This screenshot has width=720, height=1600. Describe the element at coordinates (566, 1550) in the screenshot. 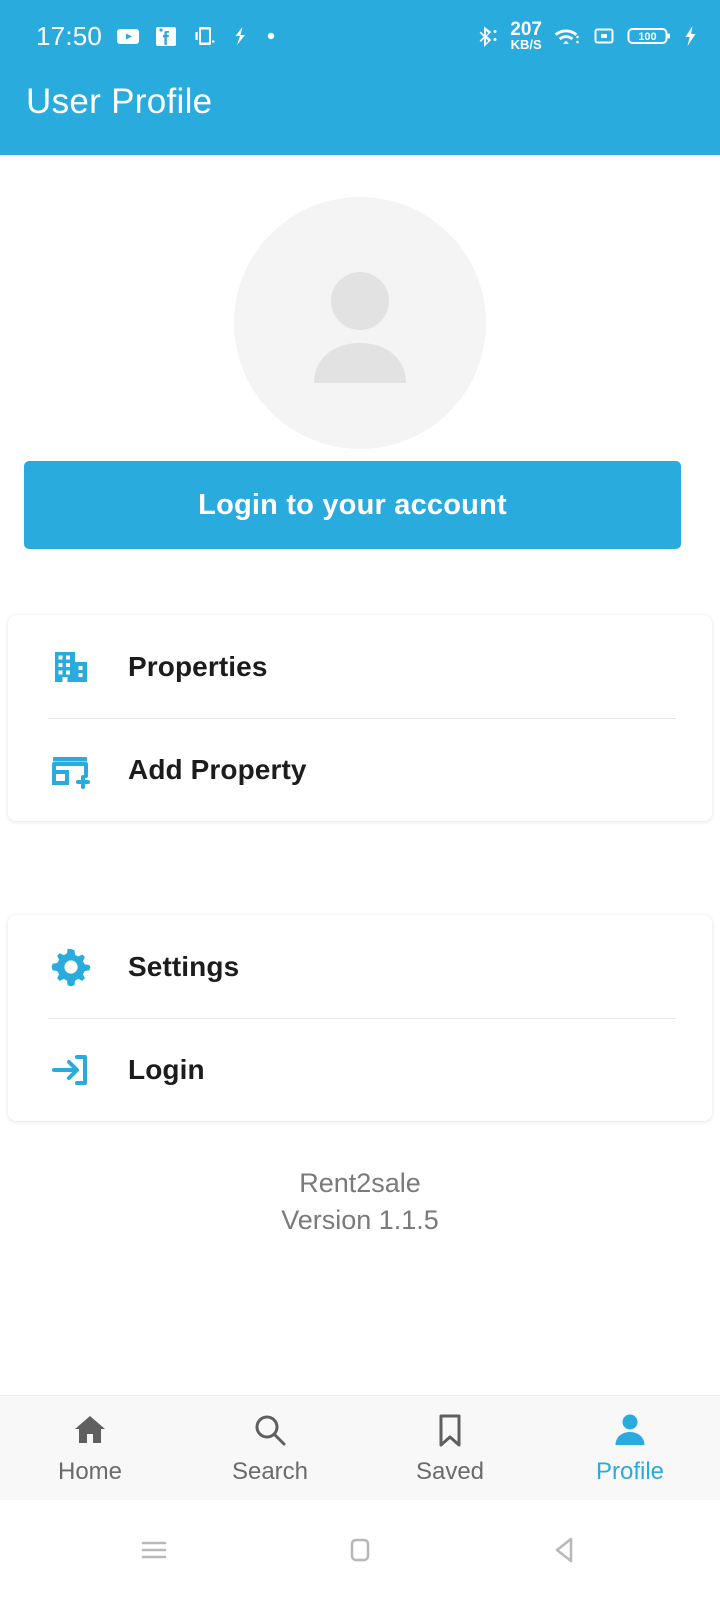

I see `back-triangle-icon` at that location.